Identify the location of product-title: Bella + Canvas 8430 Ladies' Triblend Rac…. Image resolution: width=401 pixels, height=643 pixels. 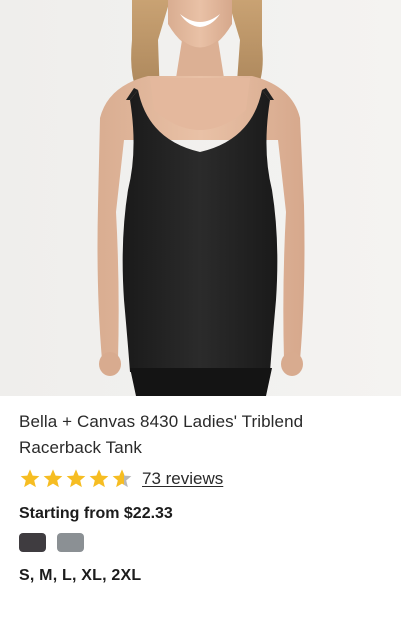
(199, 435).